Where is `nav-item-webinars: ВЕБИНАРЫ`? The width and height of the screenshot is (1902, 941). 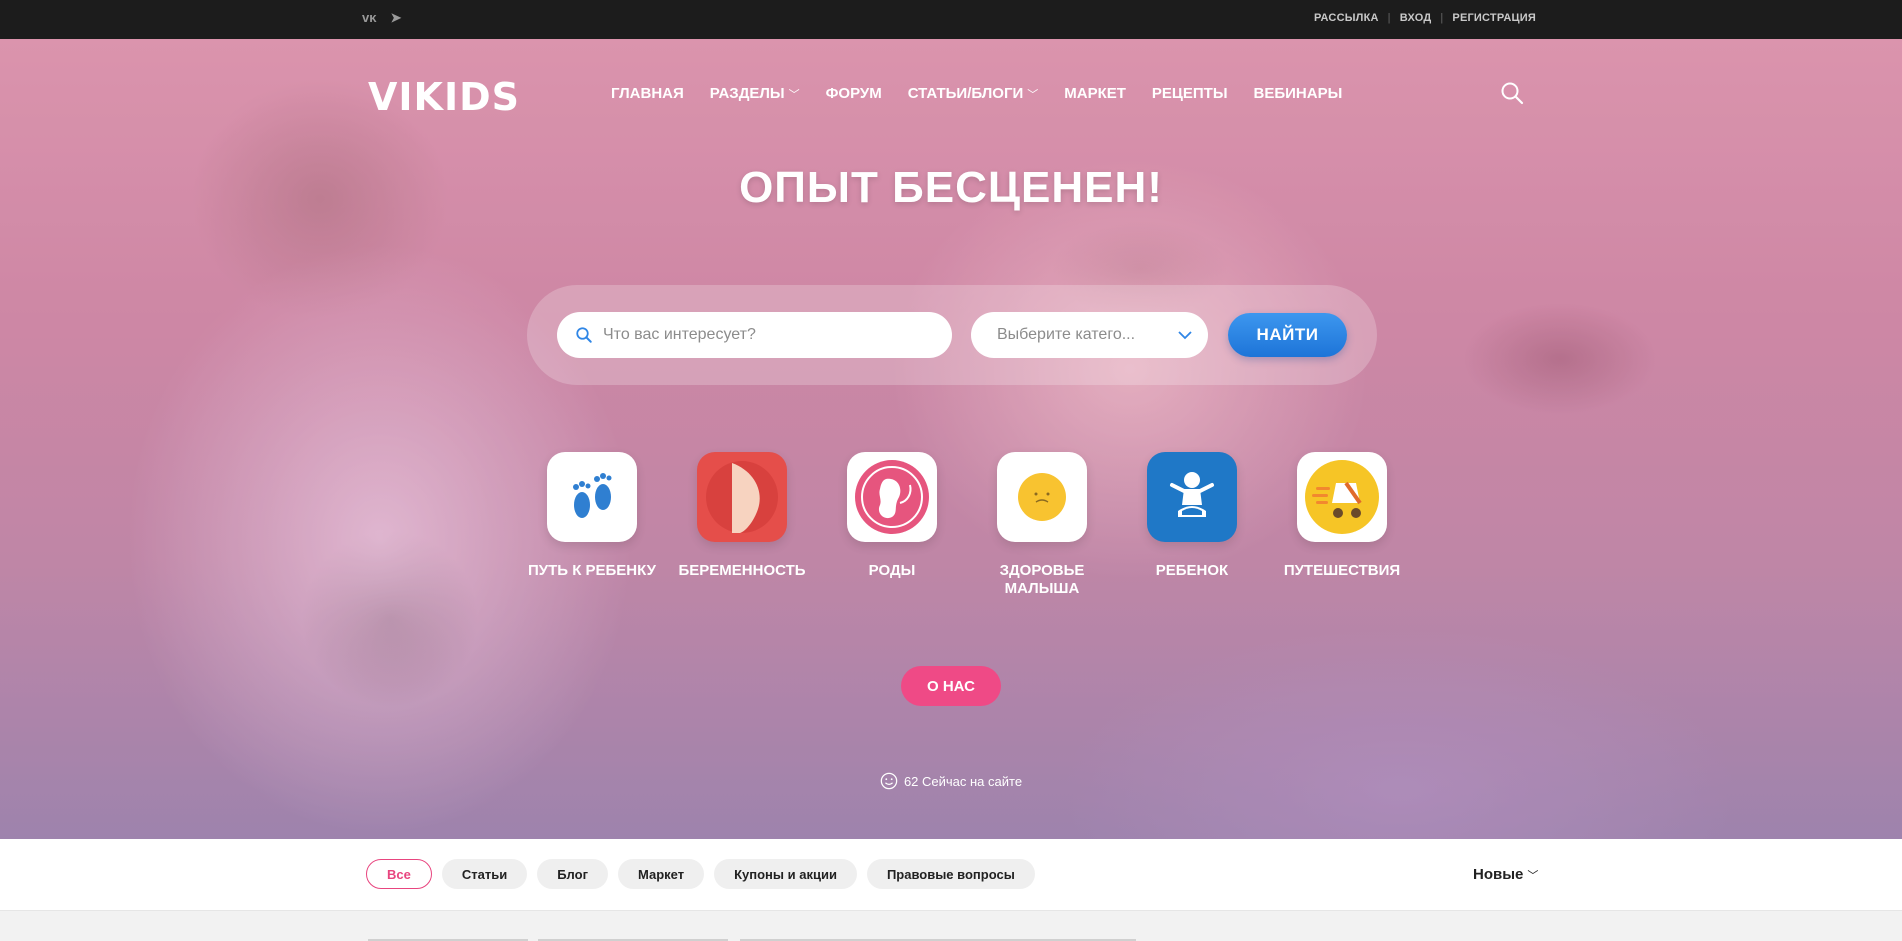
nav-item-webinars: ВЕБИНАРЫ is located at coordinates (1298, 93).